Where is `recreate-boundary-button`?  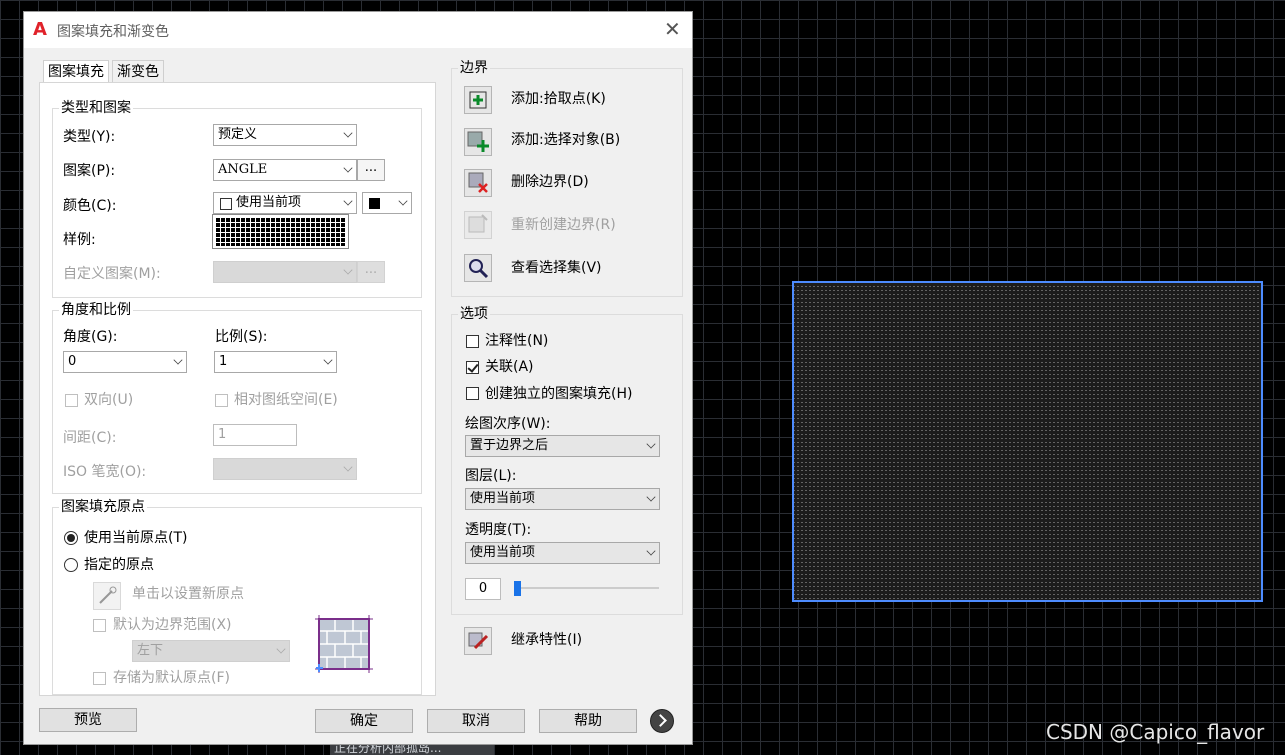 recreate-boundary-button is located at coordinates (478, 225).